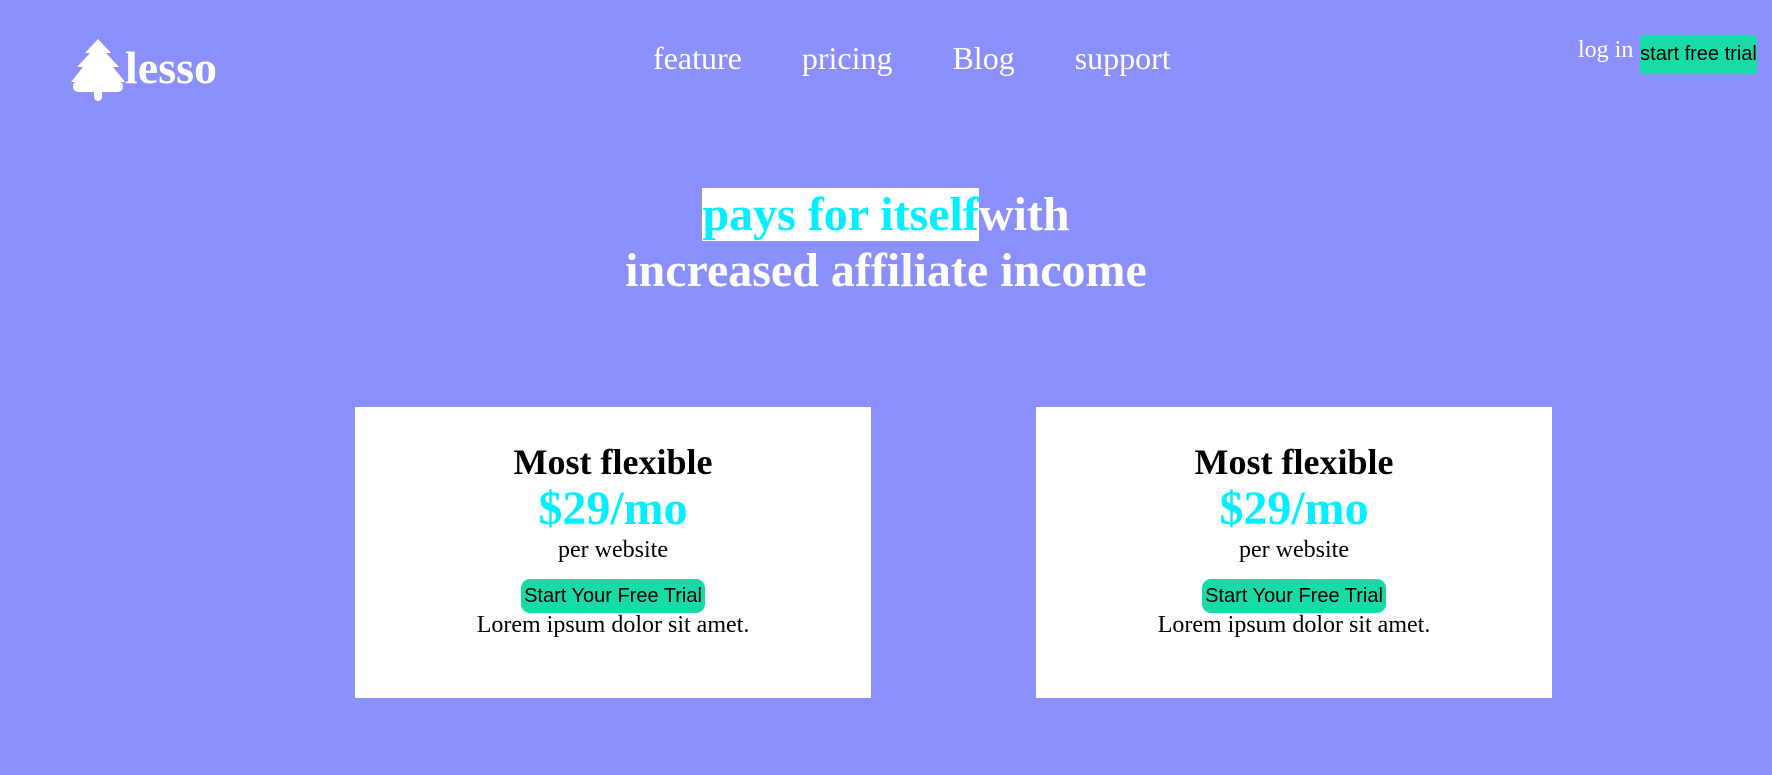 The height and width of the screenshot is (775, 1772). I want to click on nav-item-support: support, so click(1123, 58).